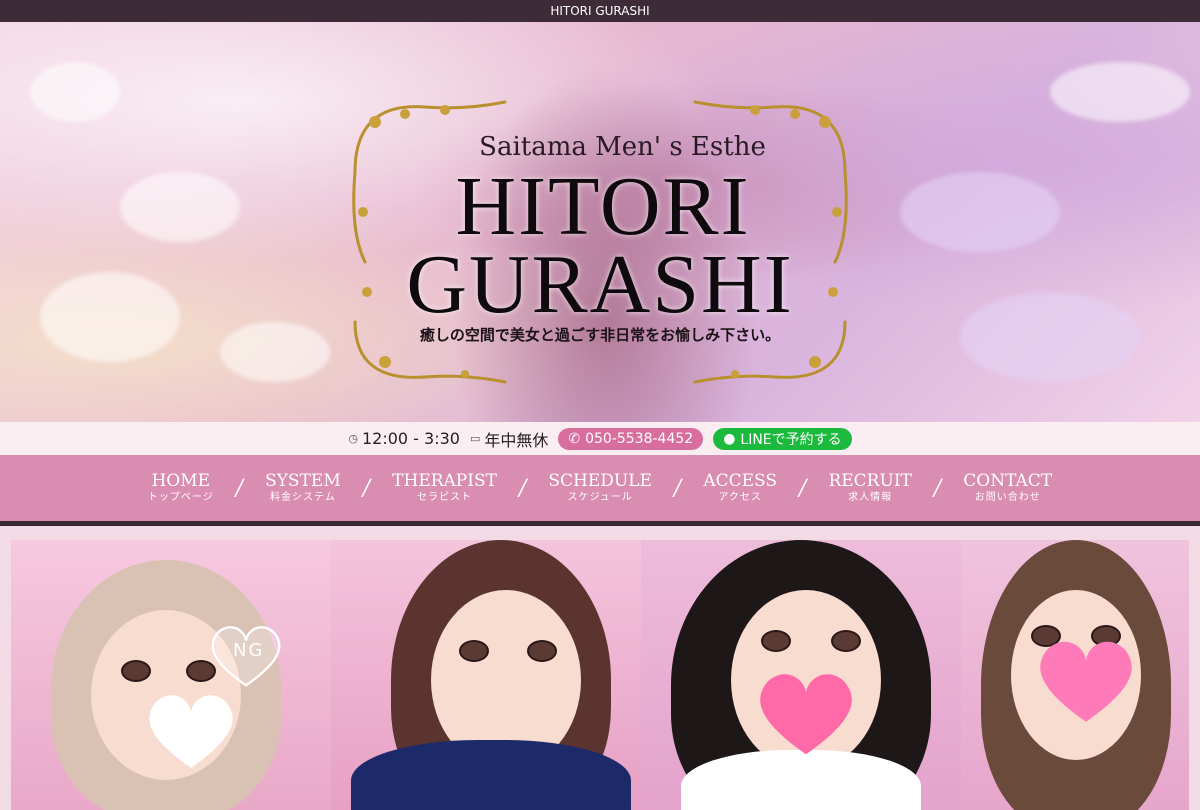  I want to click on logo-subtitle: Saitama Men' s Esthe, so click(622, 147).